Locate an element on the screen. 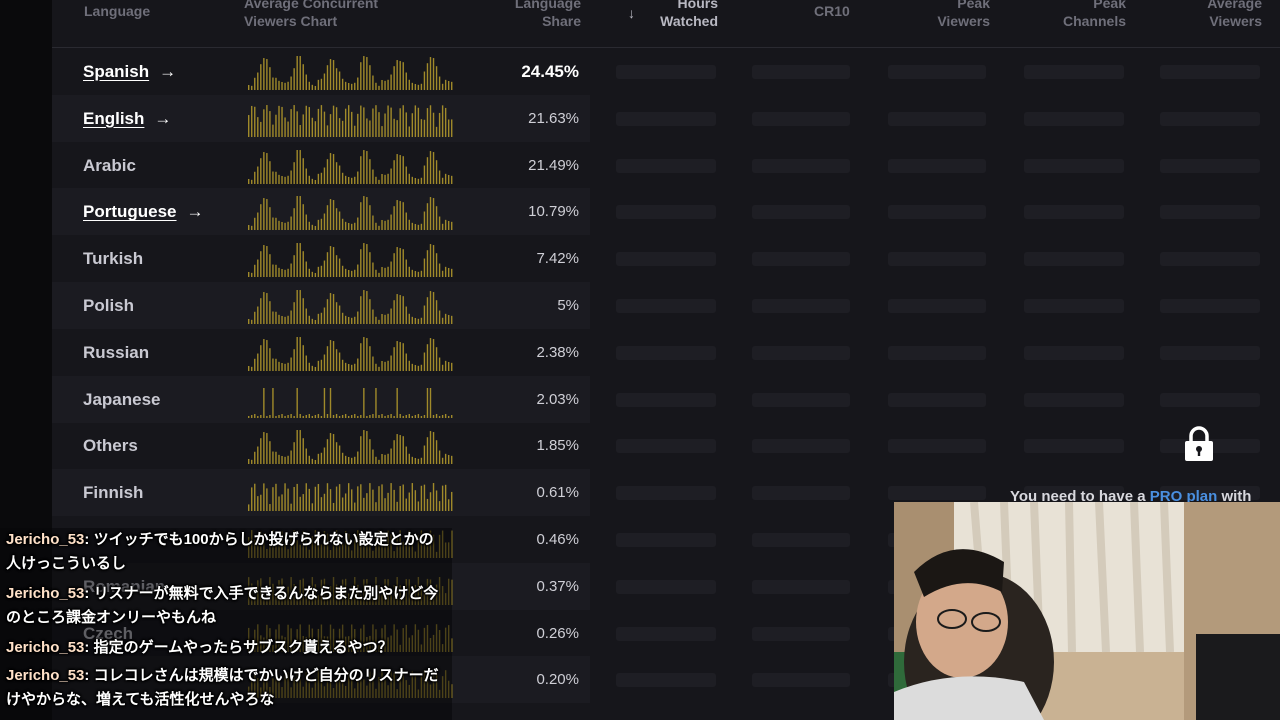 This screenshot has width=1280, height=720. table-row: Japanese 2.03% is located at coordinates (666, 399).